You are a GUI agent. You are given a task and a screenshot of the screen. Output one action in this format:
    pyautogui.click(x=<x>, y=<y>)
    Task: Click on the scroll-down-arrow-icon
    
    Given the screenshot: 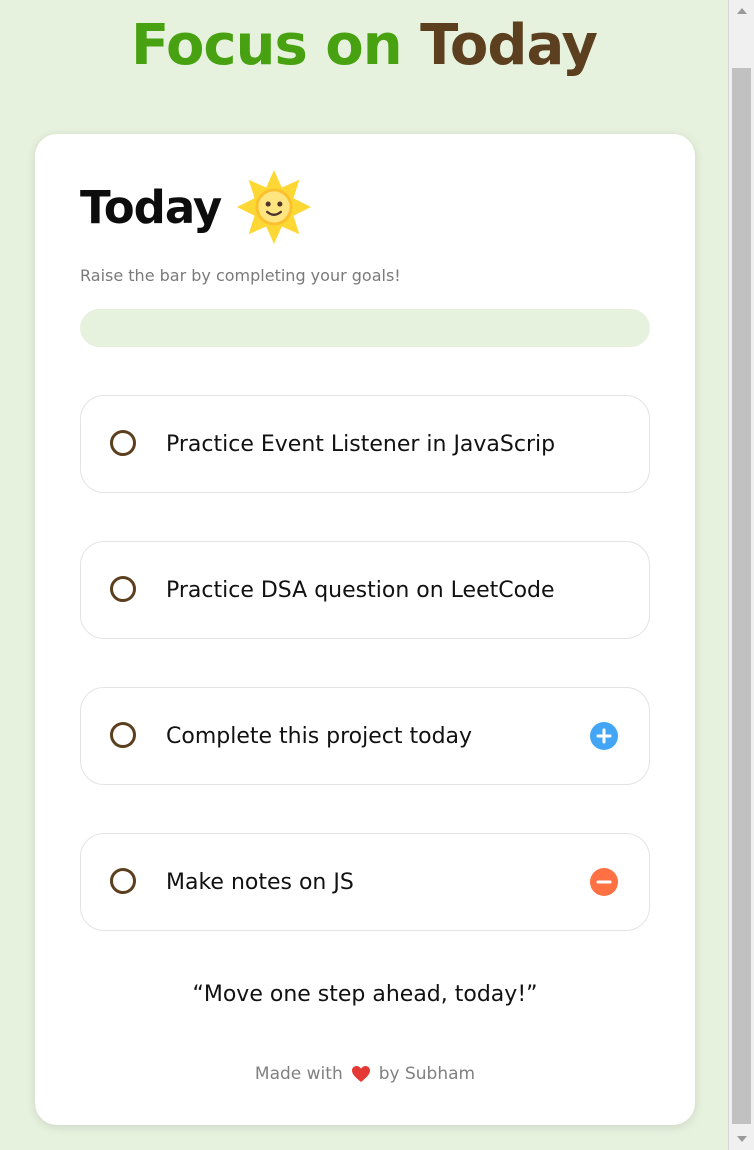 What is the action you would take?
    pyautogui.click(x=742, y=1139)
    